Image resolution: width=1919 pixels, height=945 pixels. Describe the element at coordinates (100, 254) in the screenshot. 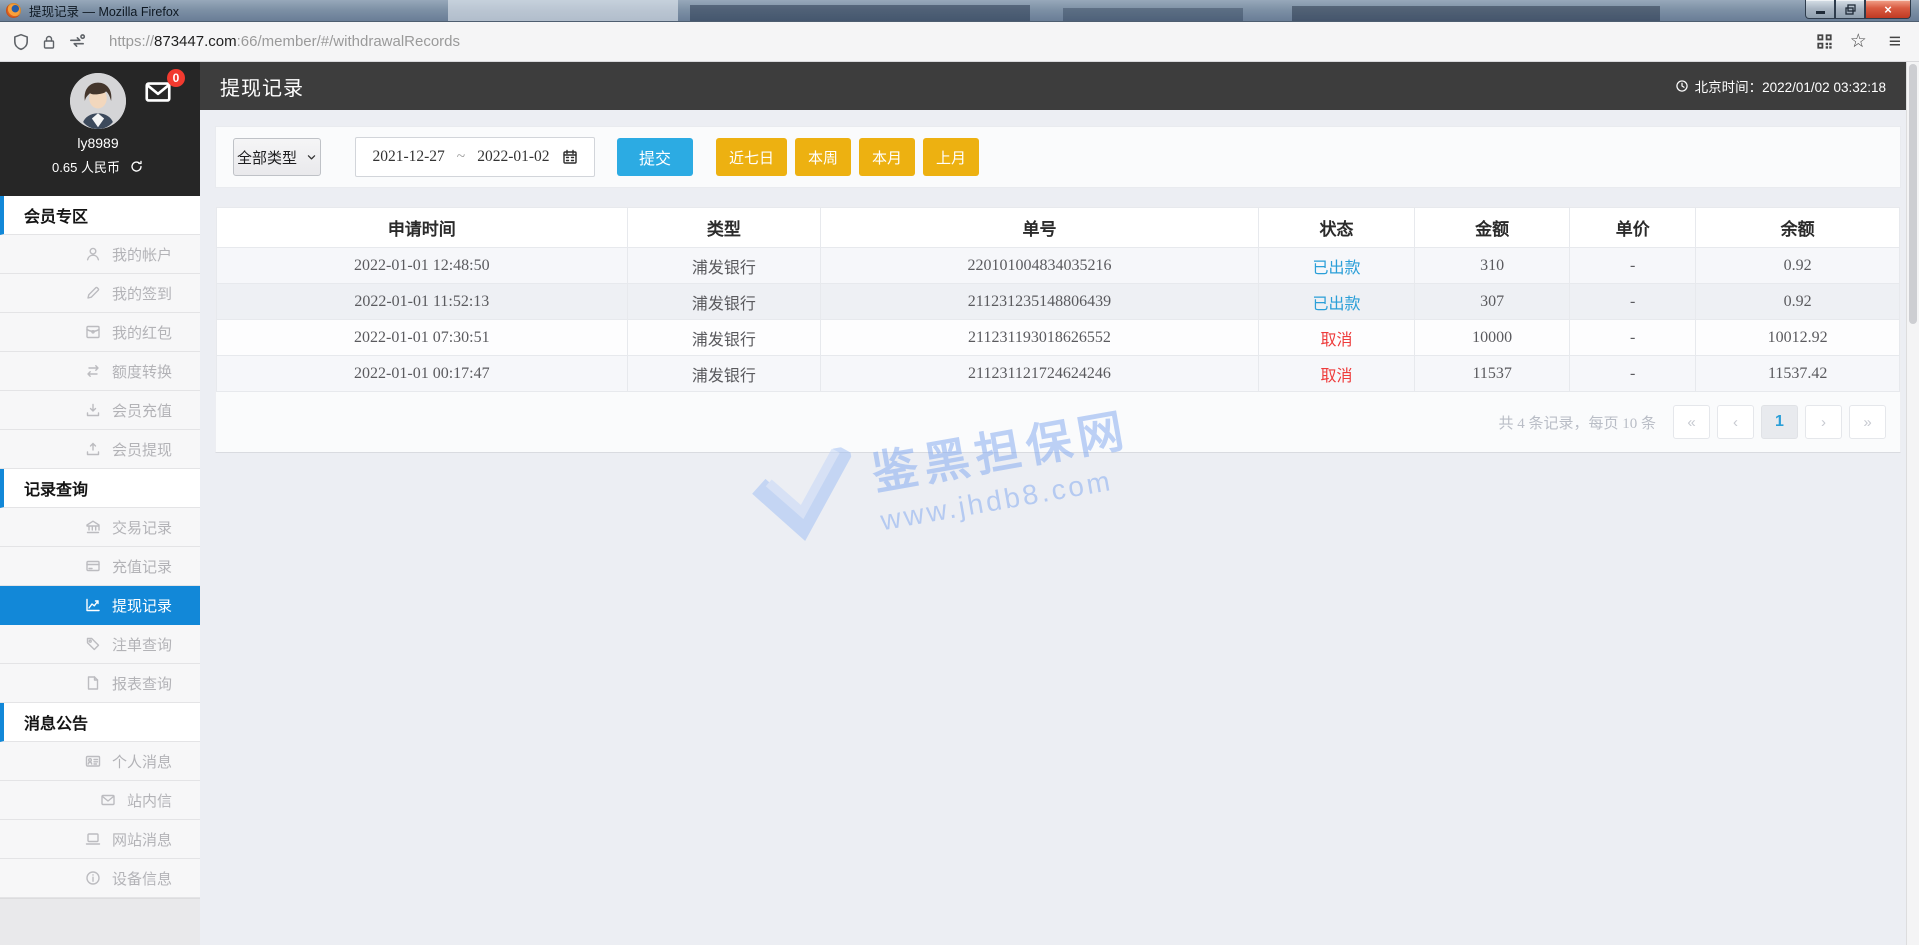

I see `sidebar-item-我的帐户: 我的帐户` at that location.